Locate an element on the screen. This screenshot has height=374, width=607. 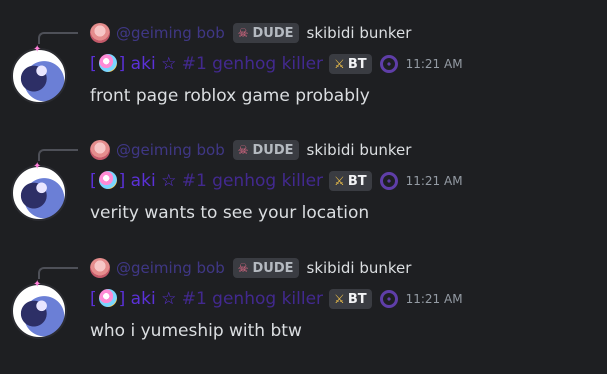
message-text: front page roblox game probably is located at coordinates (230, 96).